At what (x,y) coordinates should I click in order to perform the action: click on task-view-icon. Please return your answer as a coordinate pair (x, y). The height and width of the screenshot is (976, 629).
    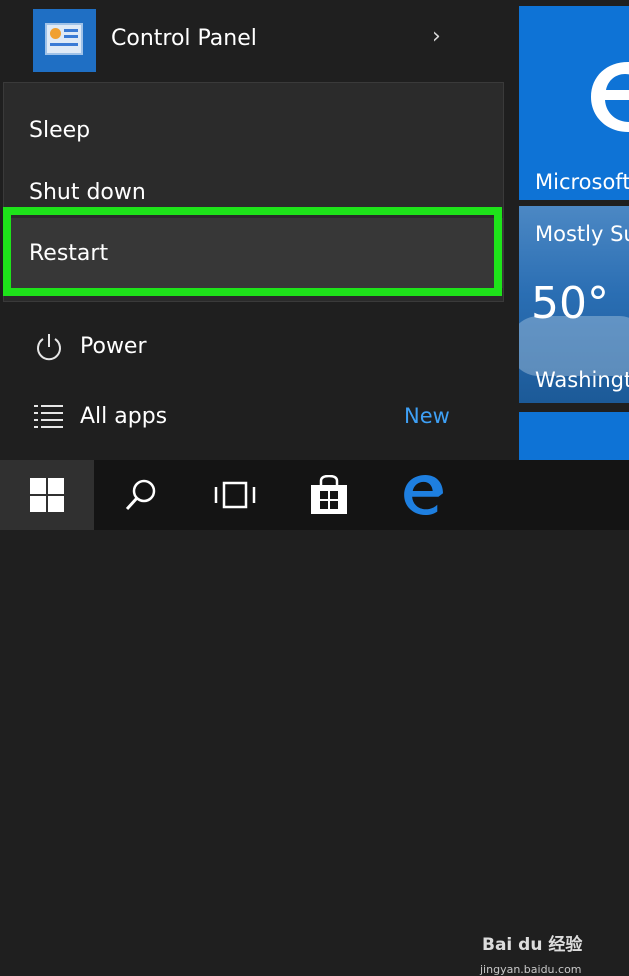
    Looking at the image, I should click on (235, 495).